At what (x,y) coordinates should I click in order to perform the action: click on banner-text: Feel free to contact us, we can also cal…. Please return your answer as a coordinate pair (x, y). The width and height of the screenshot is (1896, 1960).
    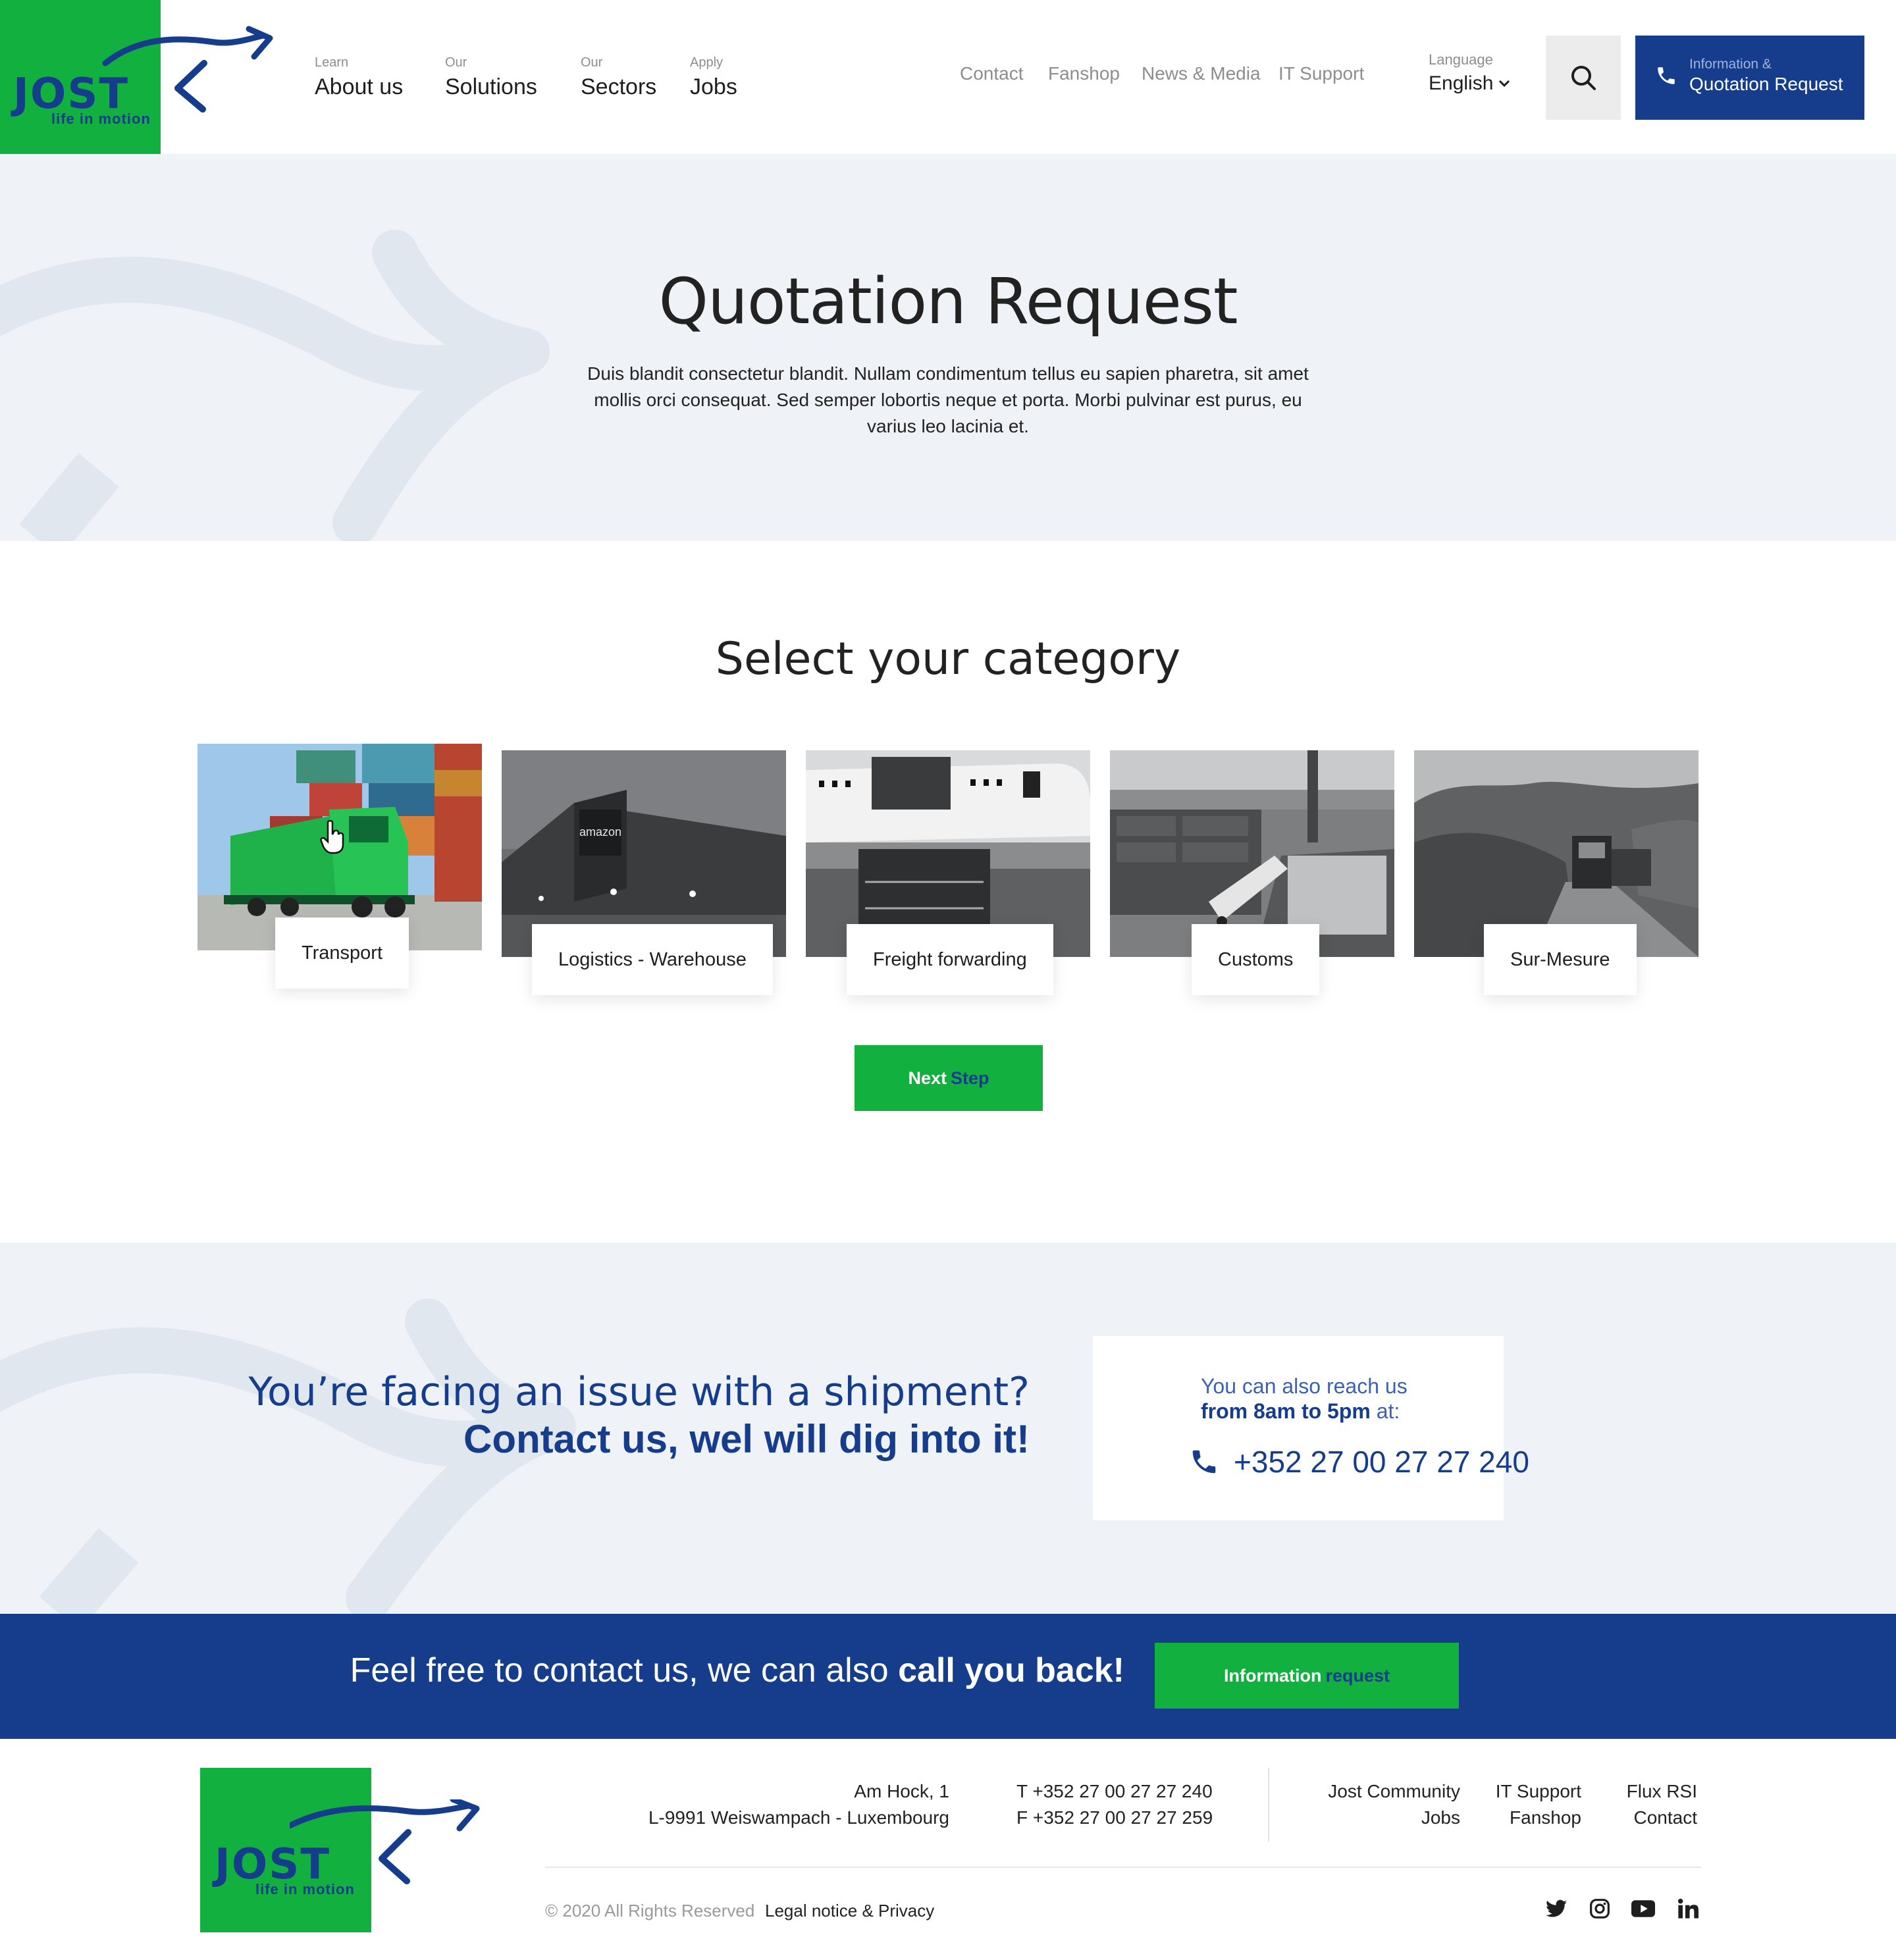
    Looking at the image, I should click on (737, 1670).